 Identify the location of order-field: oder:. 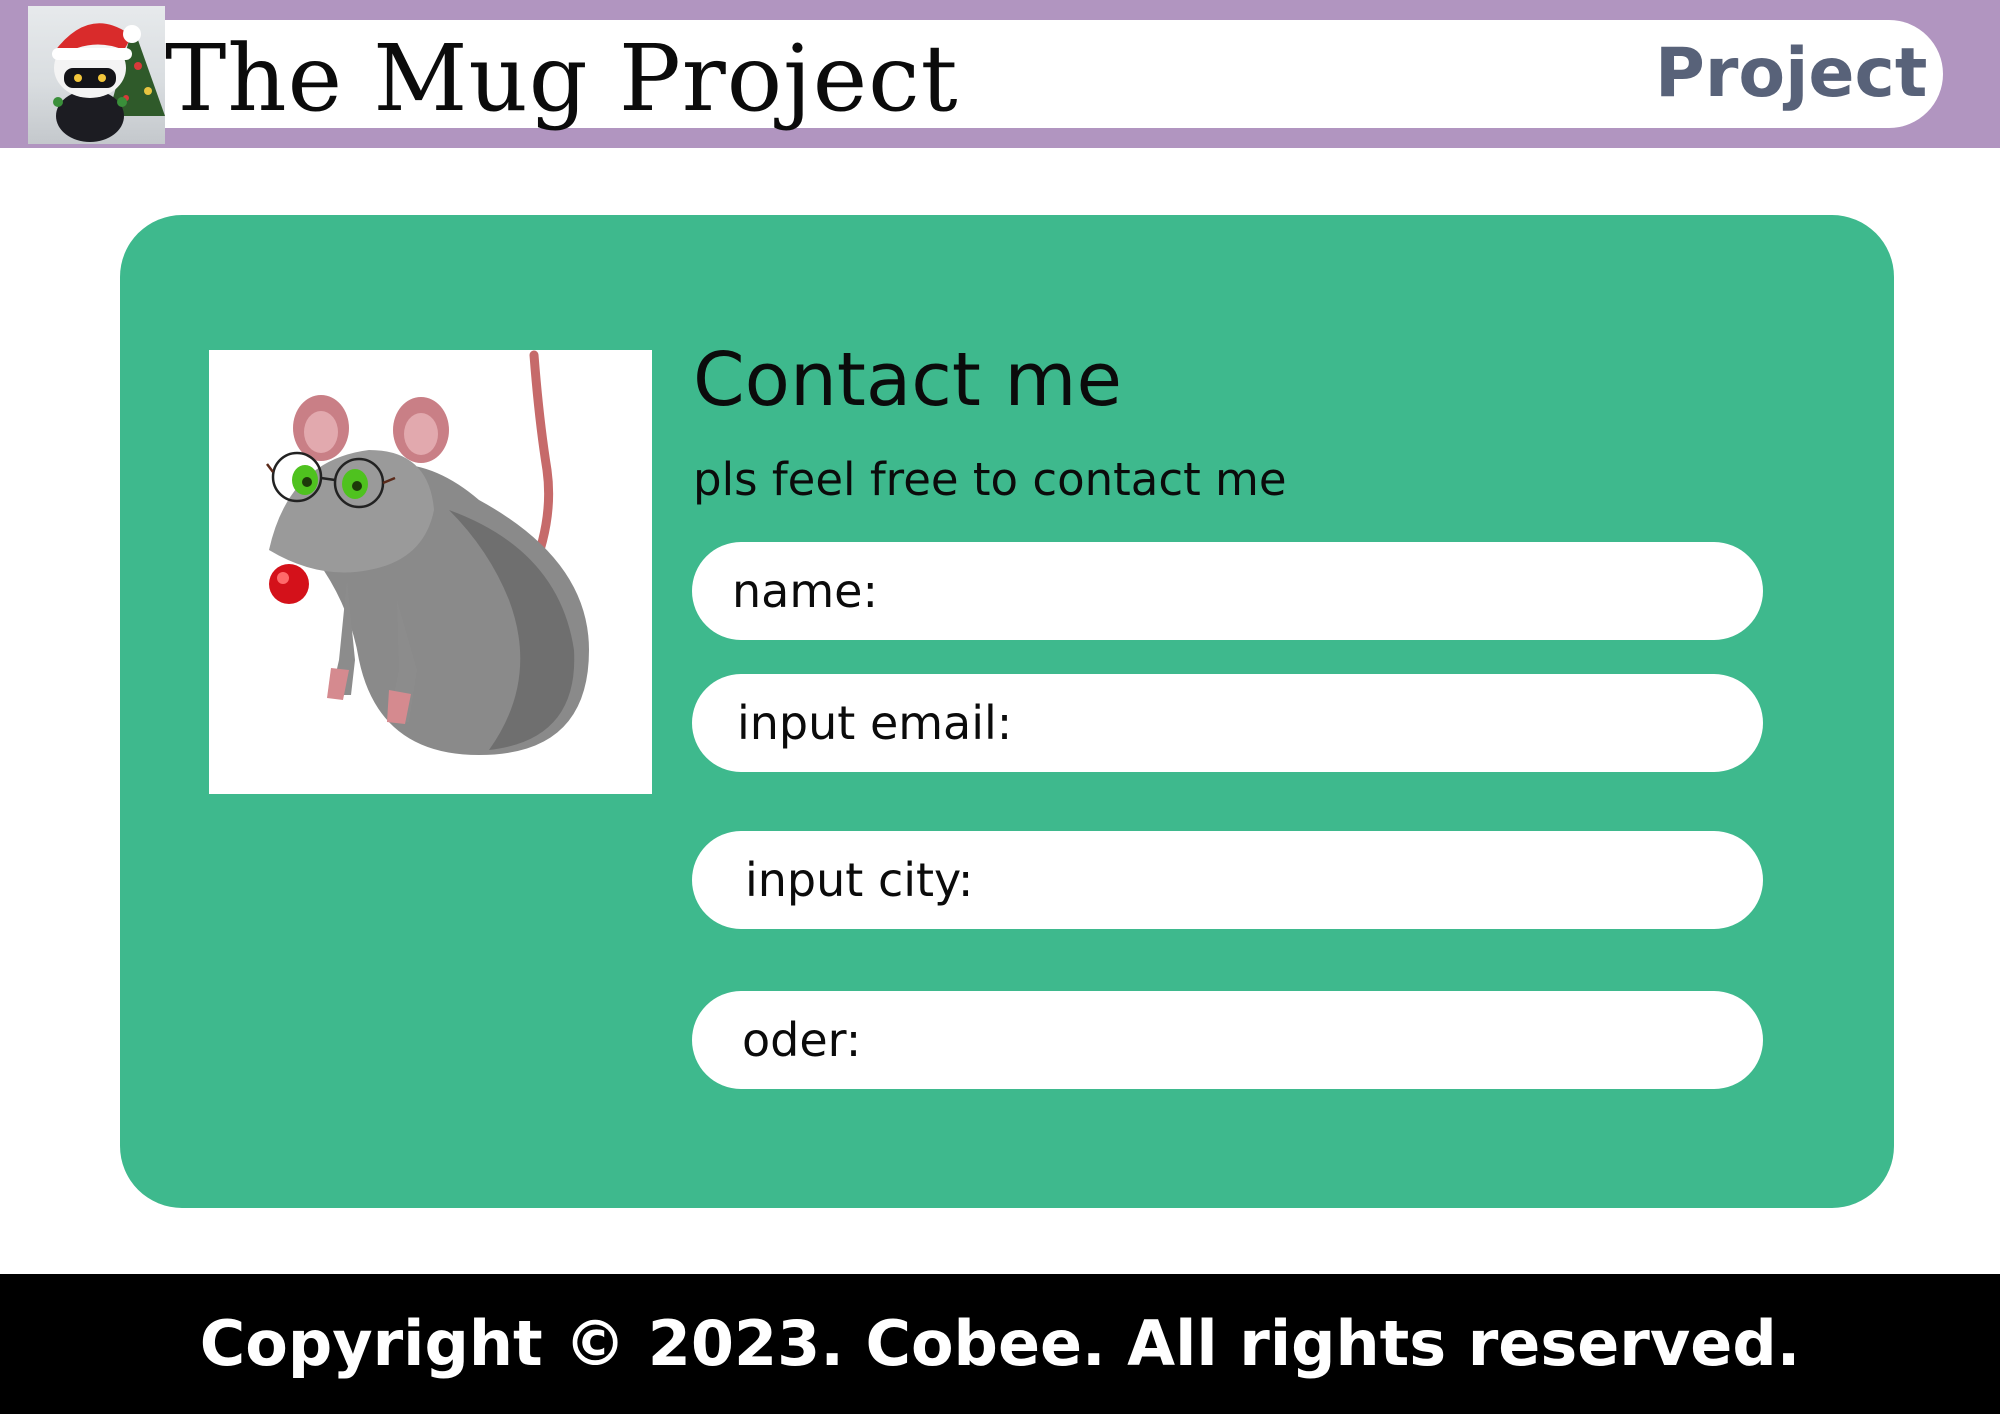
(1227, 1040).